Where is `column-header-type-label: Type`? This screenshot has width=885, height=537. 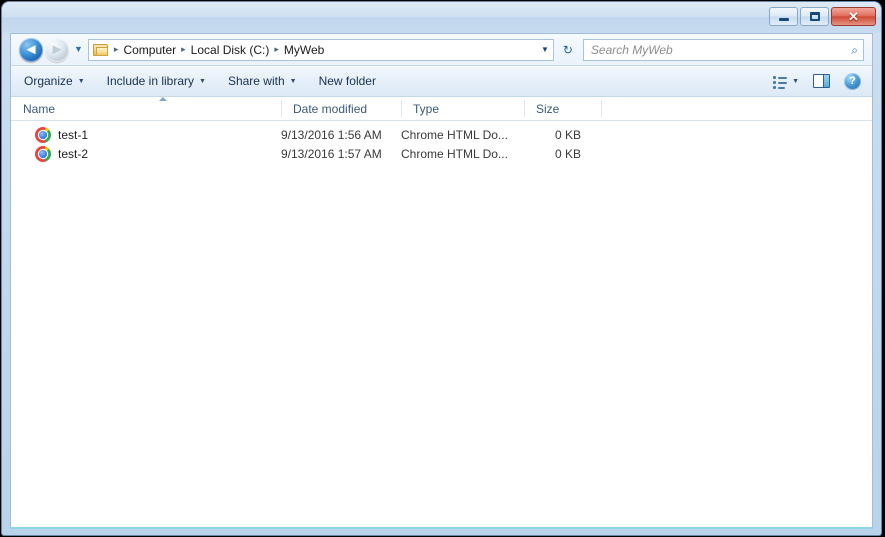
column-header-type-label: Type is located at coordinates (426, 108).